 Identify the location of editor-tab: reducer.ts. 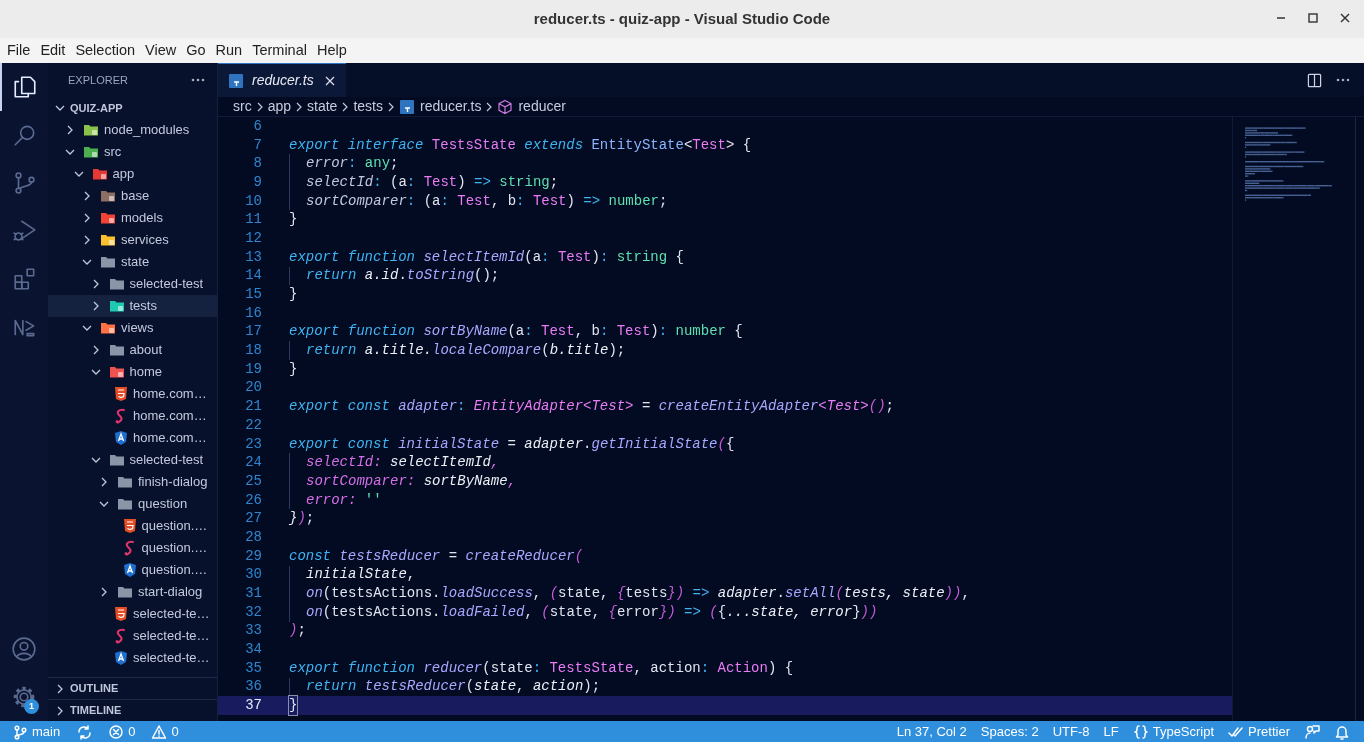
(282, 80).